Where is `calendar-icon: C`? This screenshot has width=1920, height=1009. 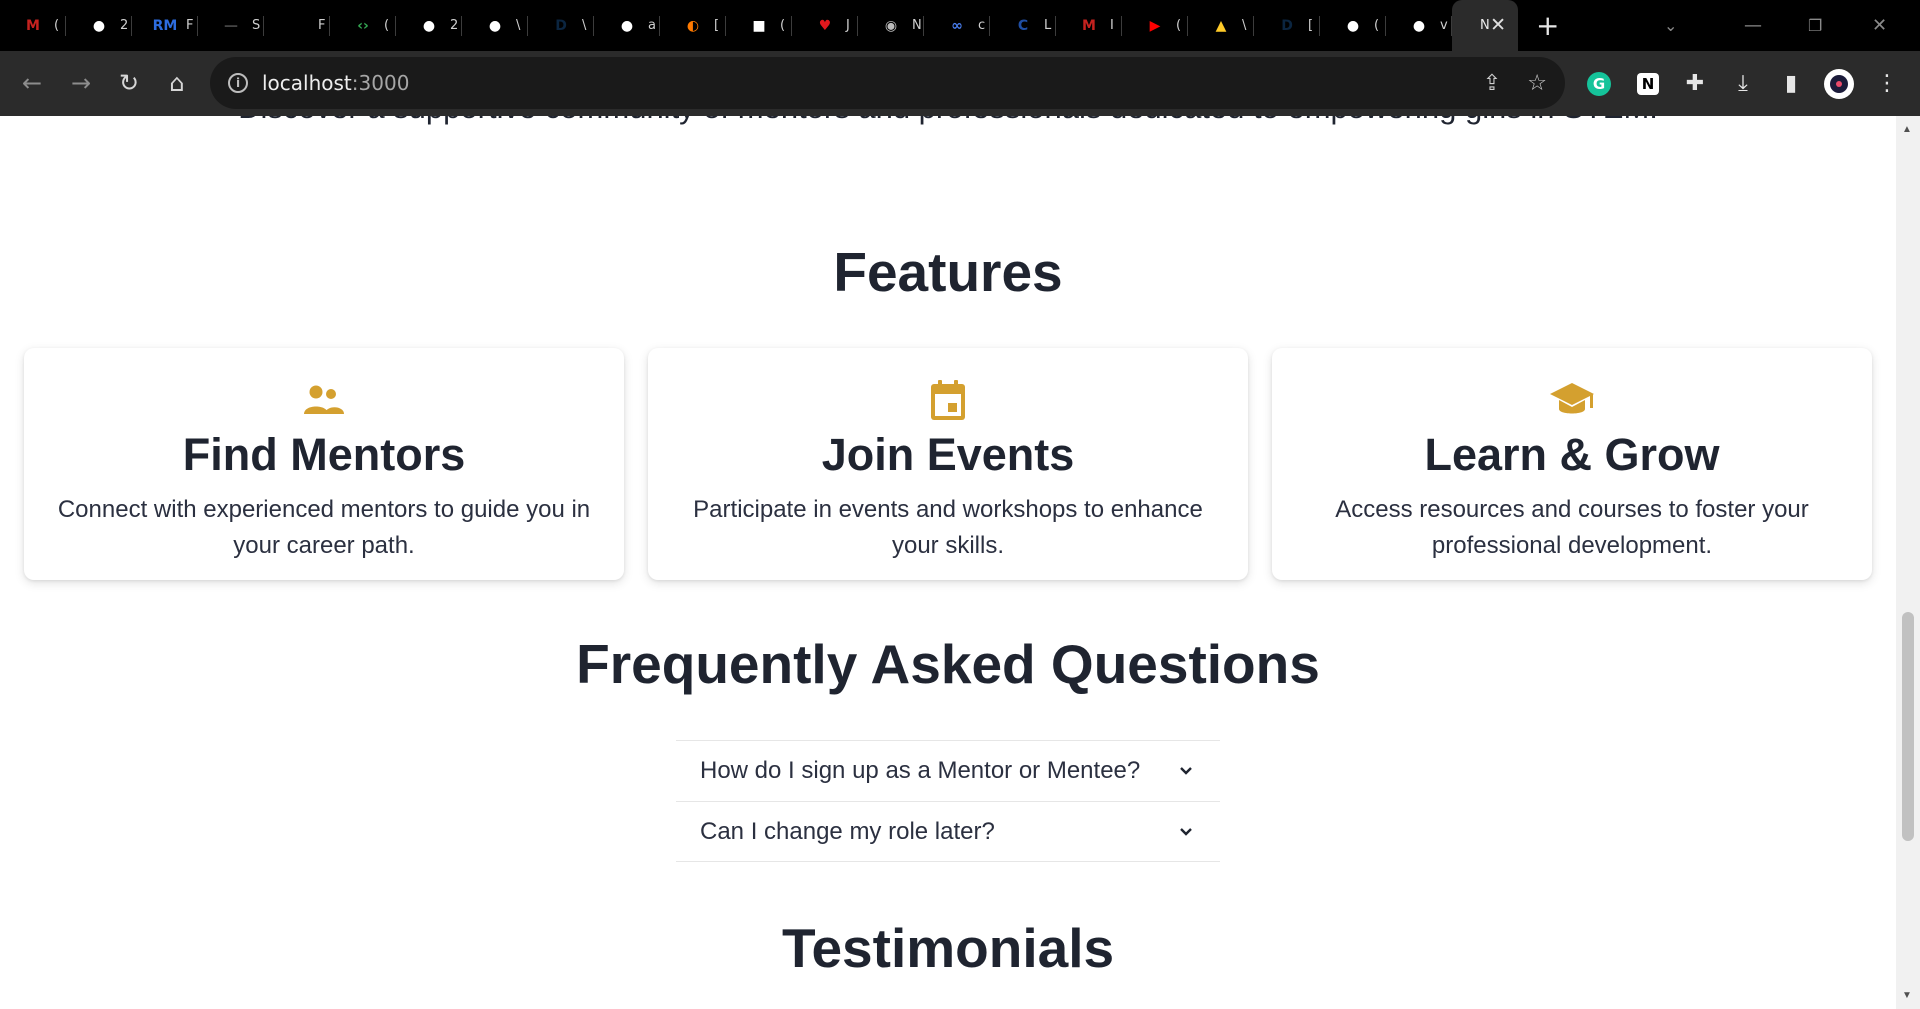
calendar-icon: C is located at coordinates (1023, 25).